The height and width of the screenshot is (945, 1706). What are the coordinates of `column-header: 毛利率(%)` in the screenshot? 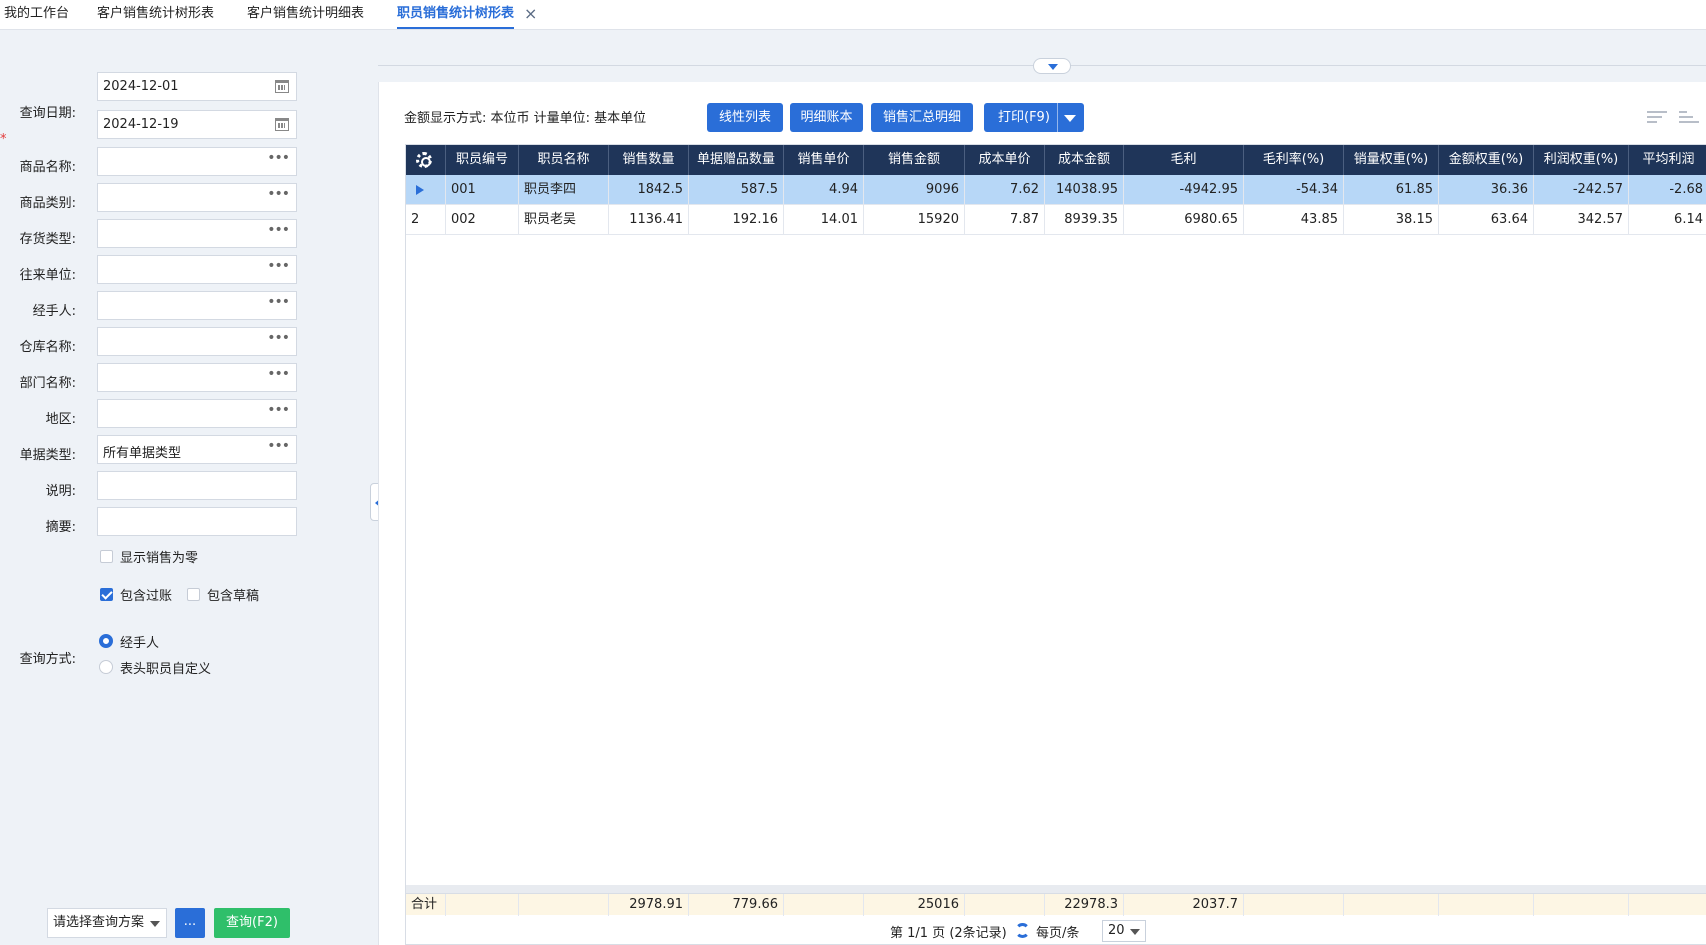 It's located at (1294, 160).